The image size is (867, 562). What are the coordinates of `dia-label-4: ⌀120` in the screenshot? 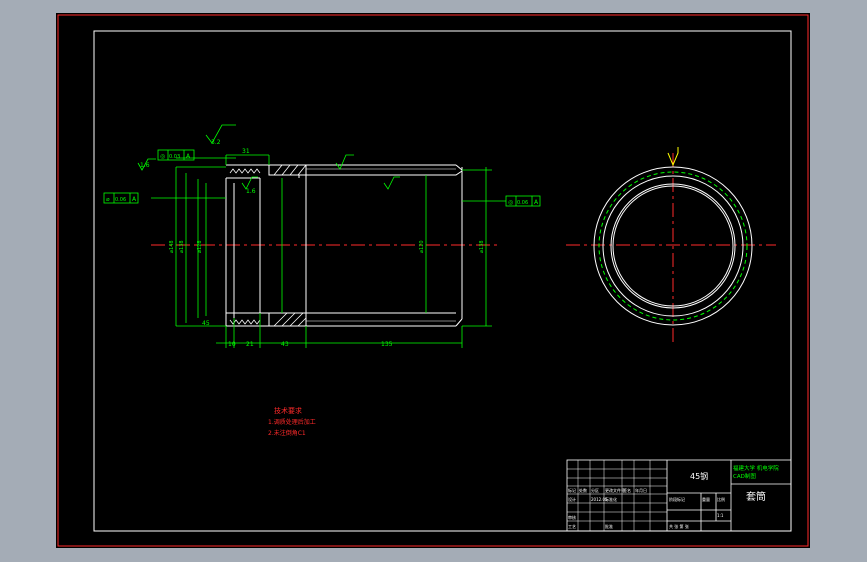 It's located at (422, 246).